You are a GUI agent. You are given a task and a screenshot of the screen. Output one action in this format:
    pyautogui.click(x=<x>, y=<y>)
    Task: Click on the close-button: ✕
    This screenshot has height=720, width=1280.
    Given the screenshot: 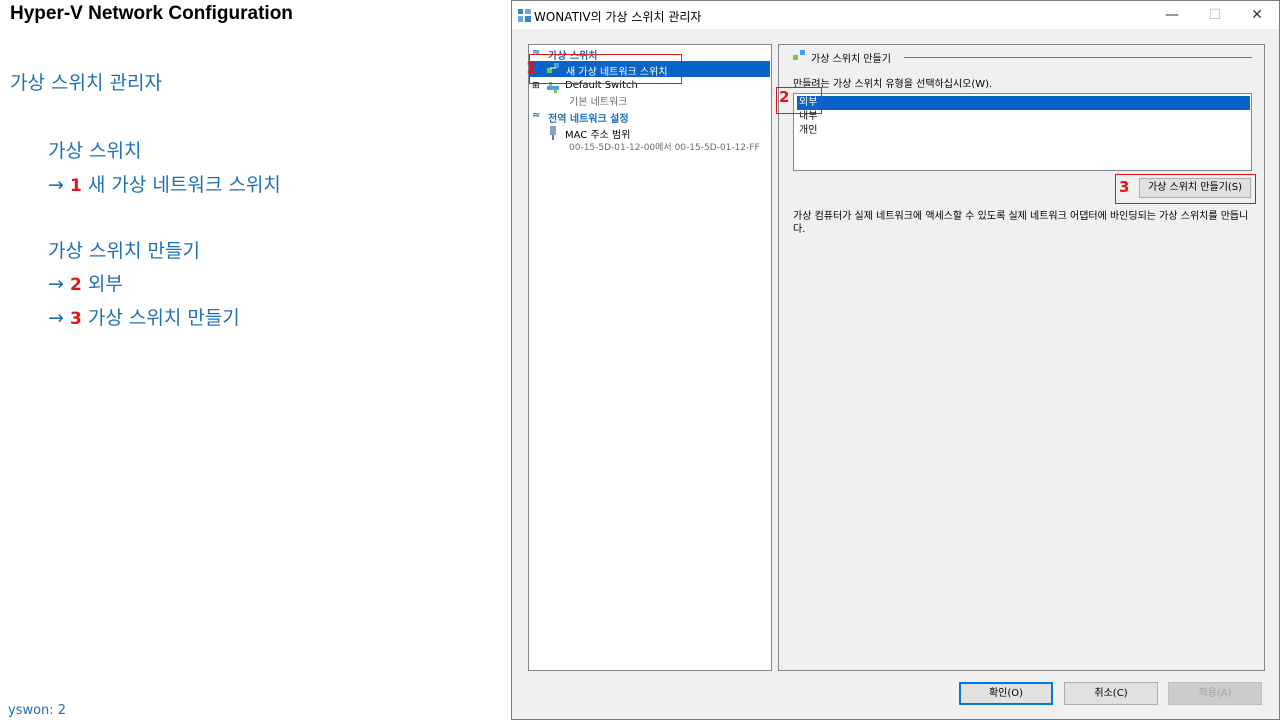 What is the action you would take?
    pyautogui.click(x=1257, y=15)
    